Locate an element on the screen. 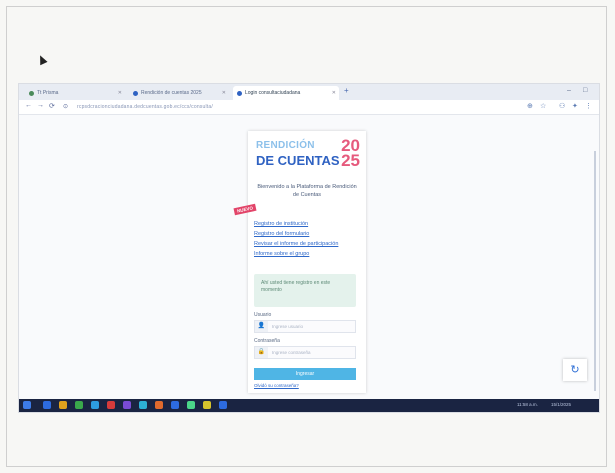 The image size is (615, 473). forward-icon: → is located at coordinates (40, 105).